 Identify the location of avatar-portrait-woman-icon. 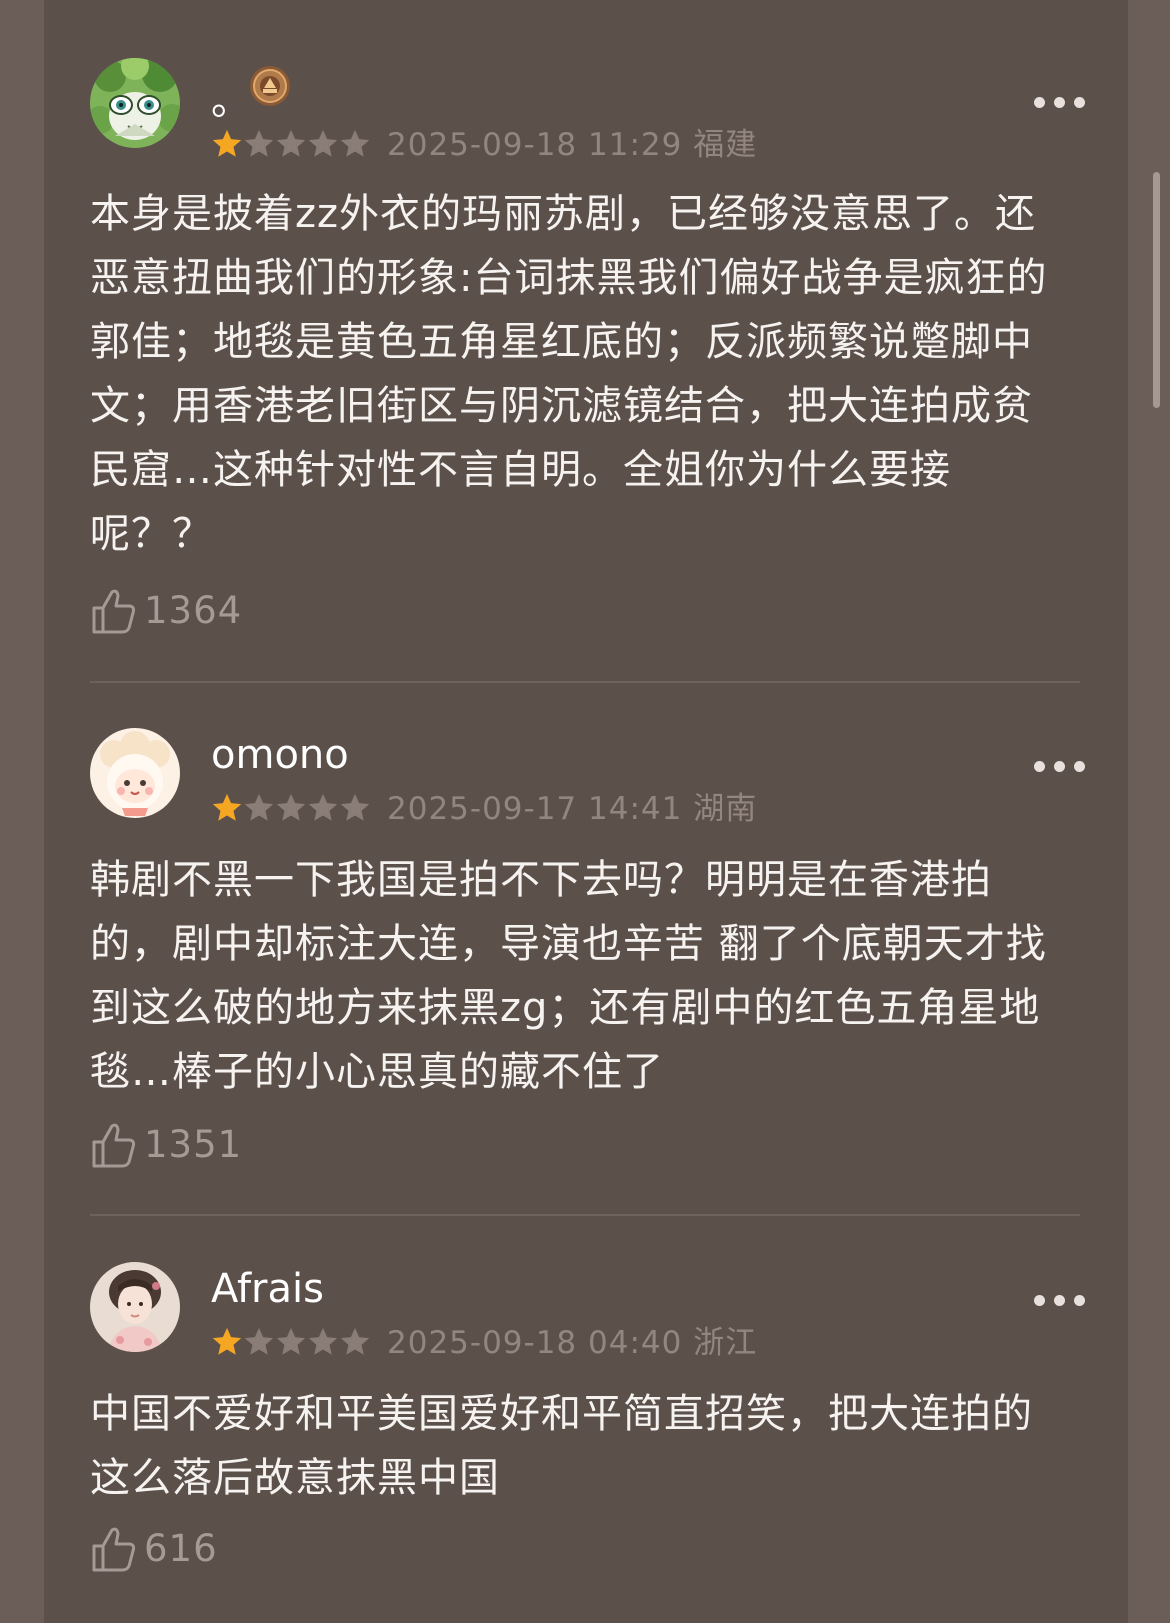
(135, 1307).